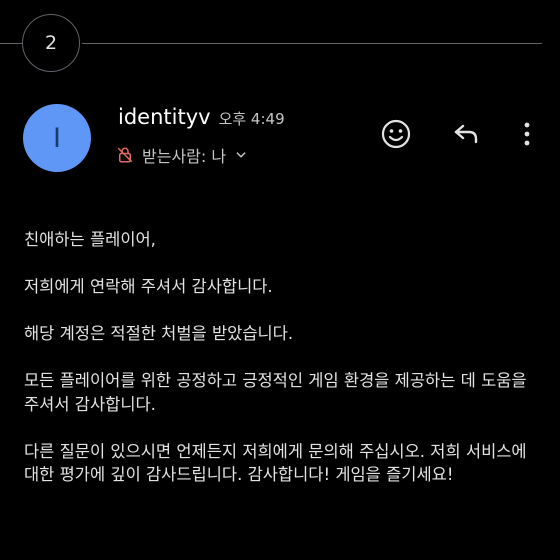 This screenshot has height=560, width=560. I want to click on lock-off-icon, so click(125, 155).